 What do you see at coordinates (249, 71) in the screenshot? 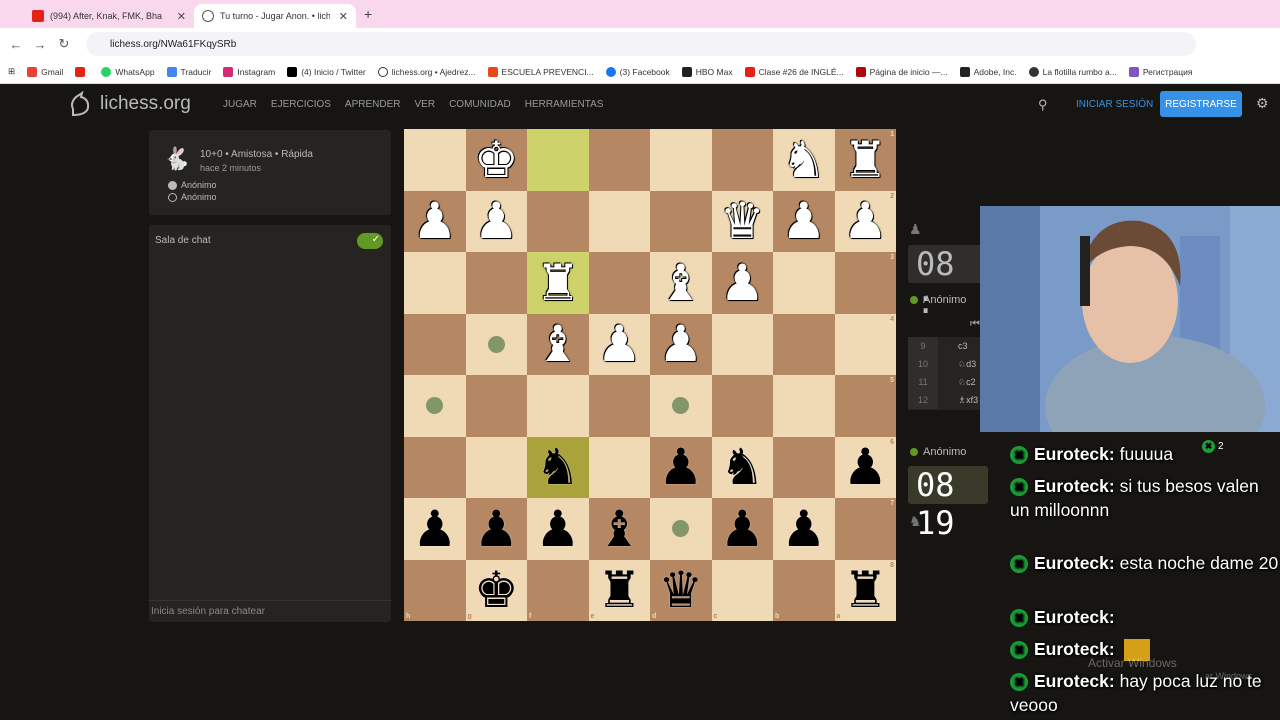
I see `bookmark-instagram: Instagram` at bounding box center [249, 71].